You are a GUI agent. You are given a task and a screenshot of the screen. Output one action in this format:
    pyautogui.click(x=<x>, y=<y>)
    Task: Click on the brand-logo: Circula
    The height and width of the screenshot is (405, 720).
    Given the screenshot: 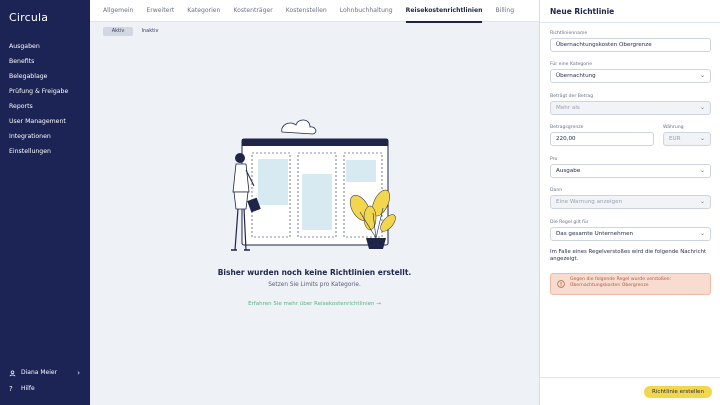 What is the action you would take?
    pyautogui.click(x=29, y=17)
    